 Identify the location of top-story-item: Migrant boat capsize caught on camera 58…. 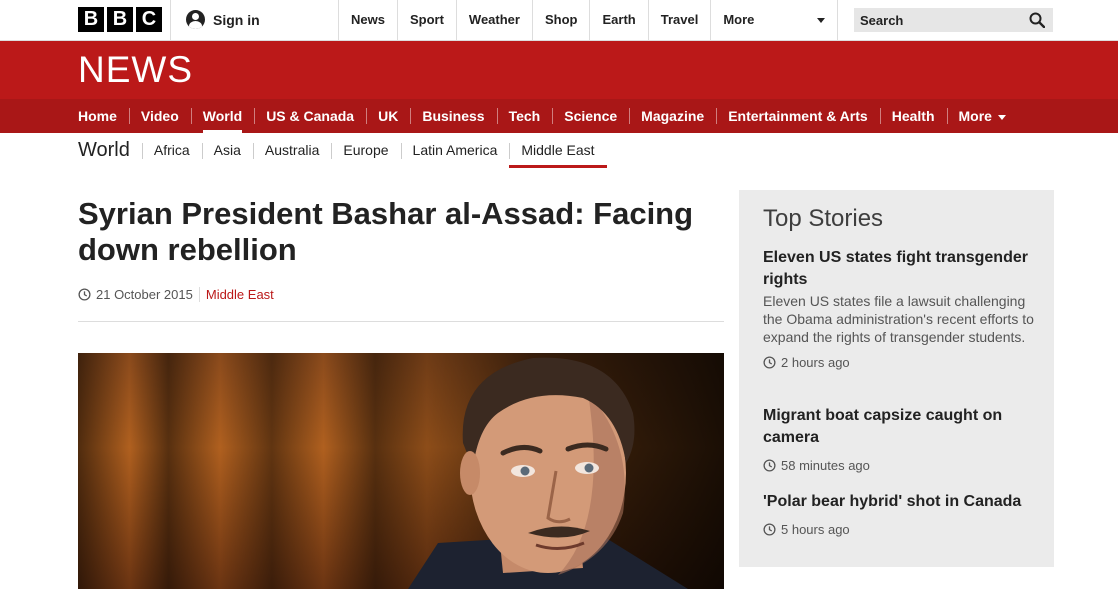
(900, 439).